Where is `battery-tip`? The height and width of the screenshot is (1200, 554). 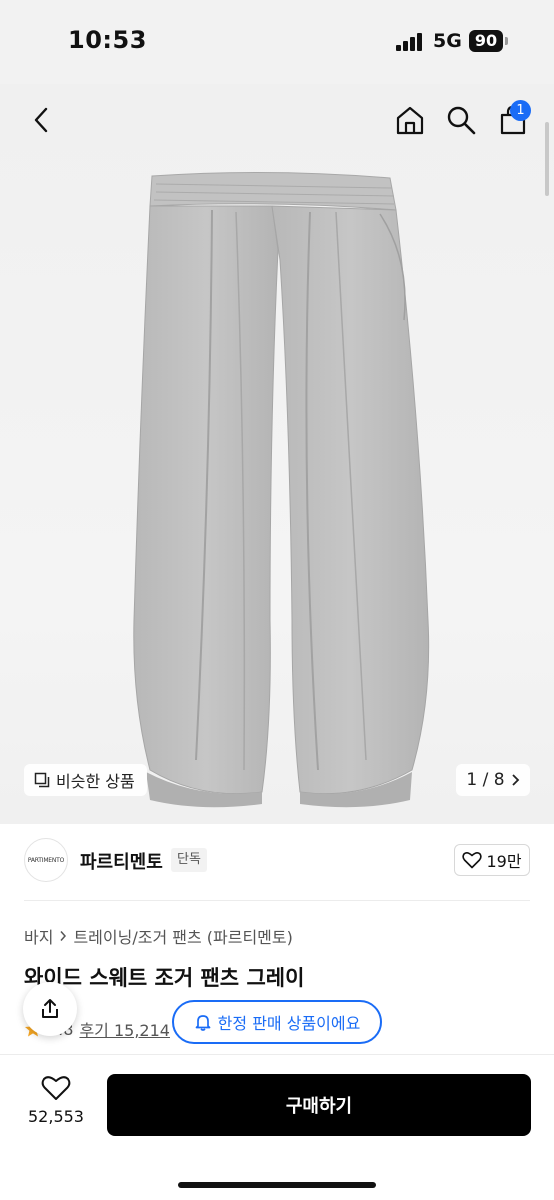 battery-tip is located at coordinates (506, 41).